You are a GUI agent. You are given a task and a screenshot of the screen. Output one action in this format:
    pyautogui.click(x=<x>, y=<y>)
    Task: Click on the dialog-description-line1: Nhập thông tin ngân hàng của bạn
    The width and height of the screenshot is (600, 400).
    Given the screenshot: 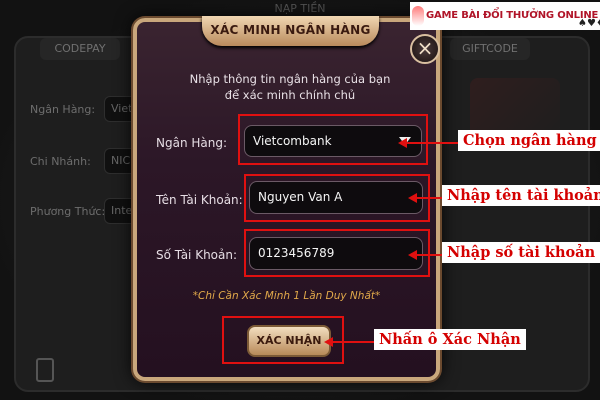 What is the action you would take?
    pyautogui.click(x=290, y=79)
    